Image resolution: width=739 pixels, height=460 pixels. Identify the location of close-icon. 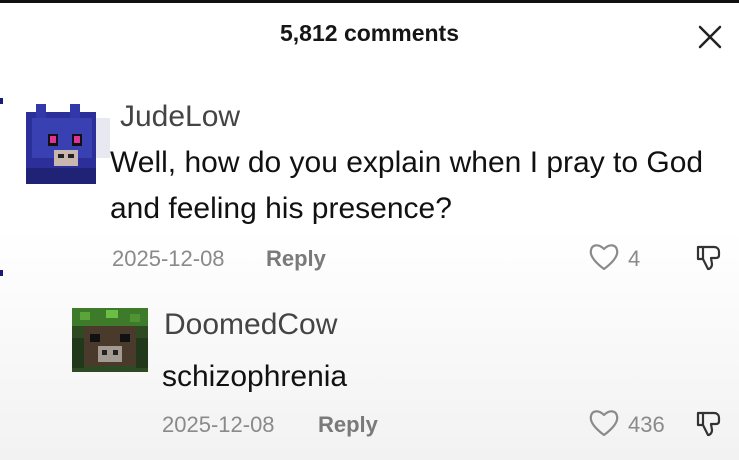
(710, 37).